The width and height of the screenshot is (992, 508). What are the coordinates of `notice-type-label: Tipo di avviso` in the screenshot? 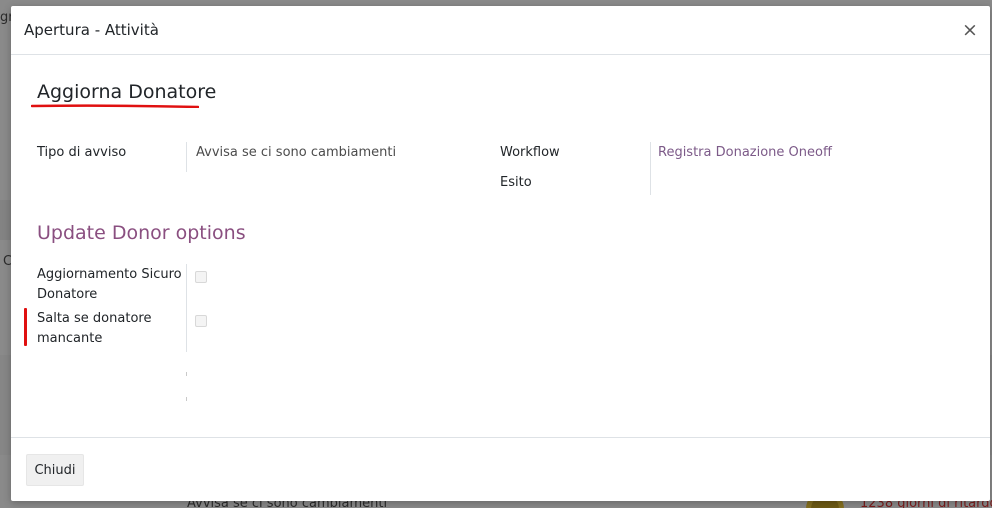 It's located at (82, 152).